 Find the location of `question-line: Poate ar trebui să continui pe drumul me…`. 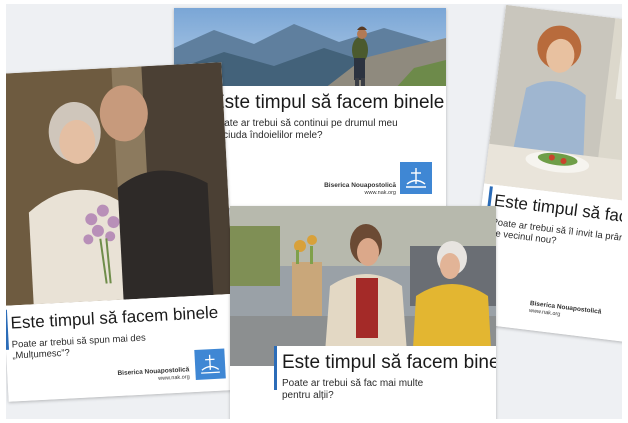

question-line: Poate ar trebui să continui pe drumul me… is located at coordinates (305, 123).